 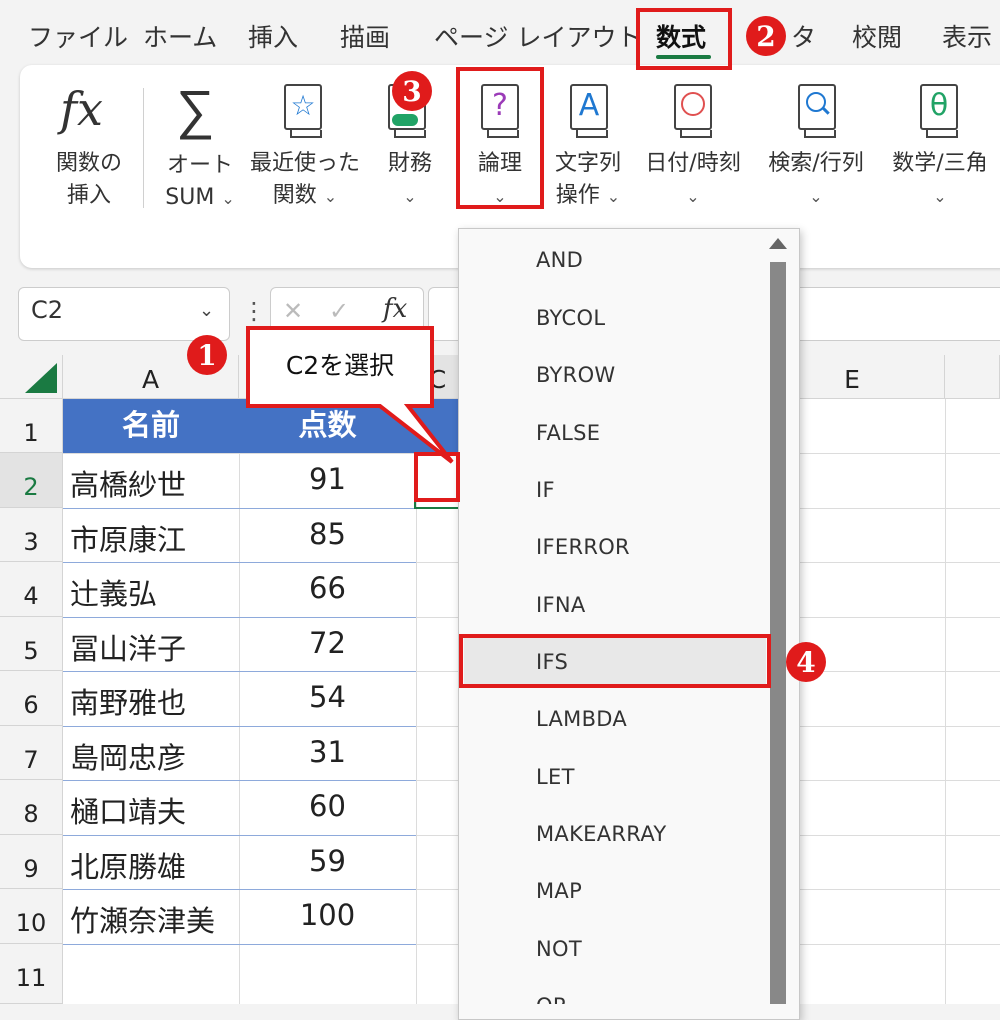 I want to click on table-cell-score: 72, so click(x=327, y=643).